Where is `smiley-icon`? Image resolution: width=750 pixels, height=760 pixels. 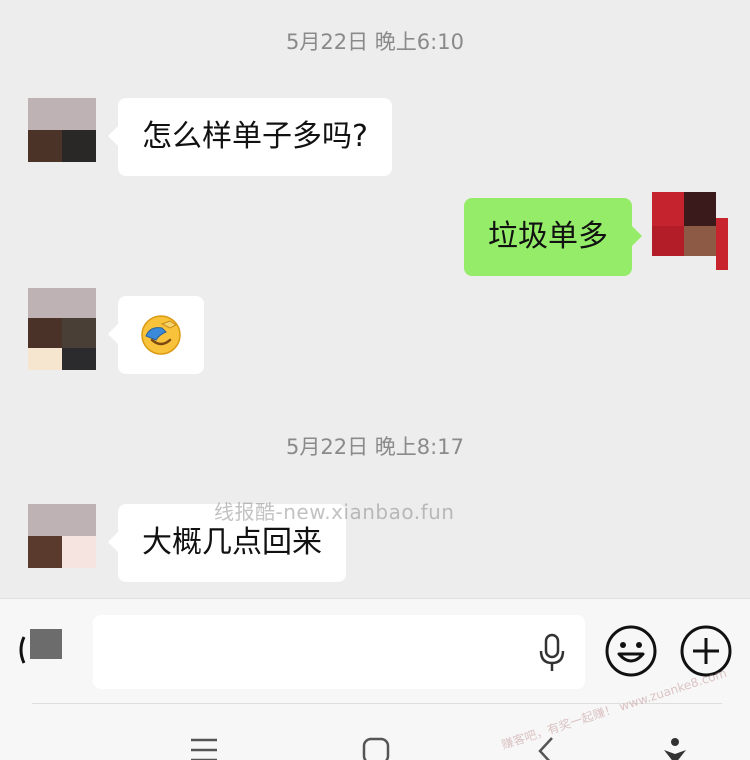
smiley-icon is located at coordinates (631, 651).